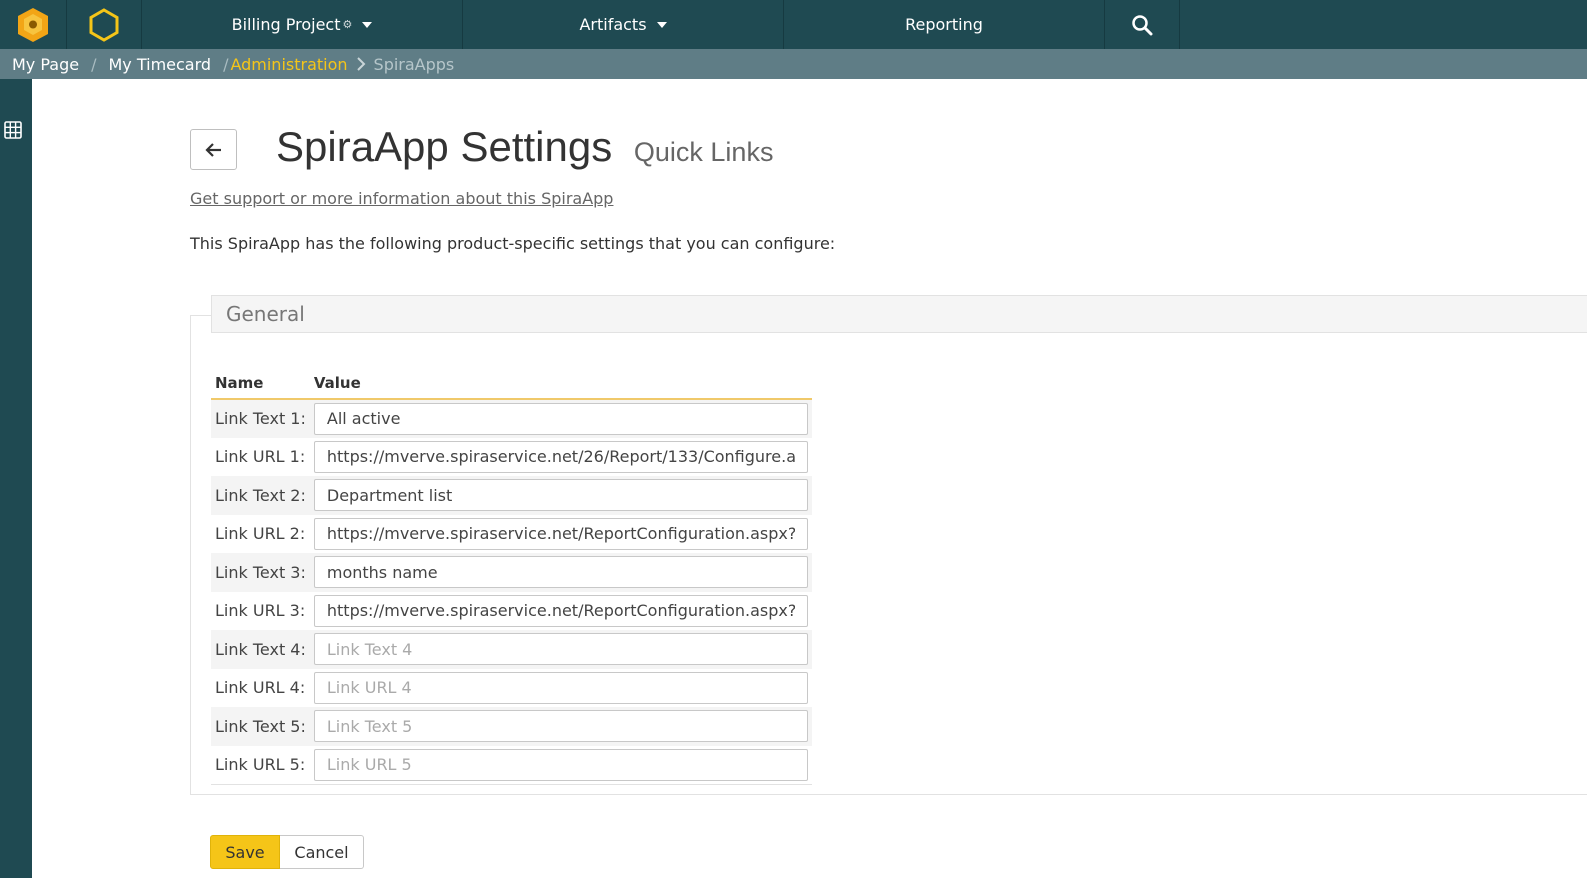  Describe the element at coordinates (286, 24) in the screenshot. I see `project-label: Billing Project` at that location.